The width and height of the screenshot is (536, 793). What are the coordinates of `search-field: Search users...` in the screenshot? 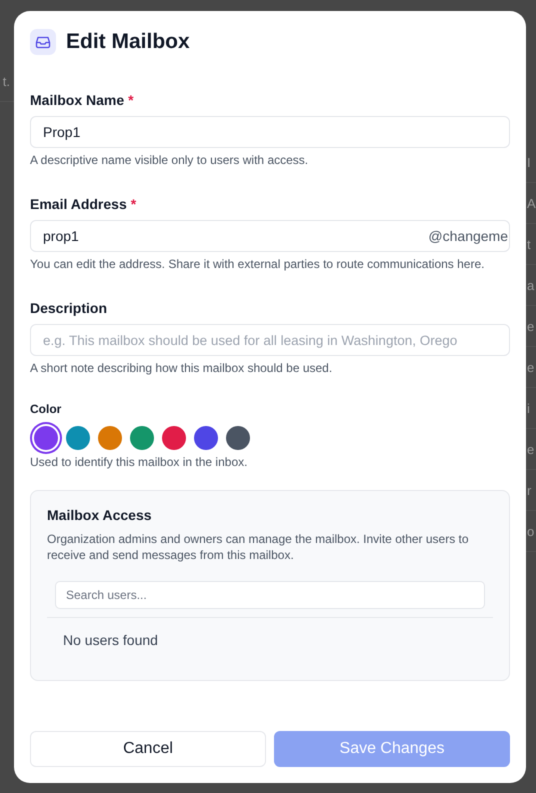 It's located at (270, 595).